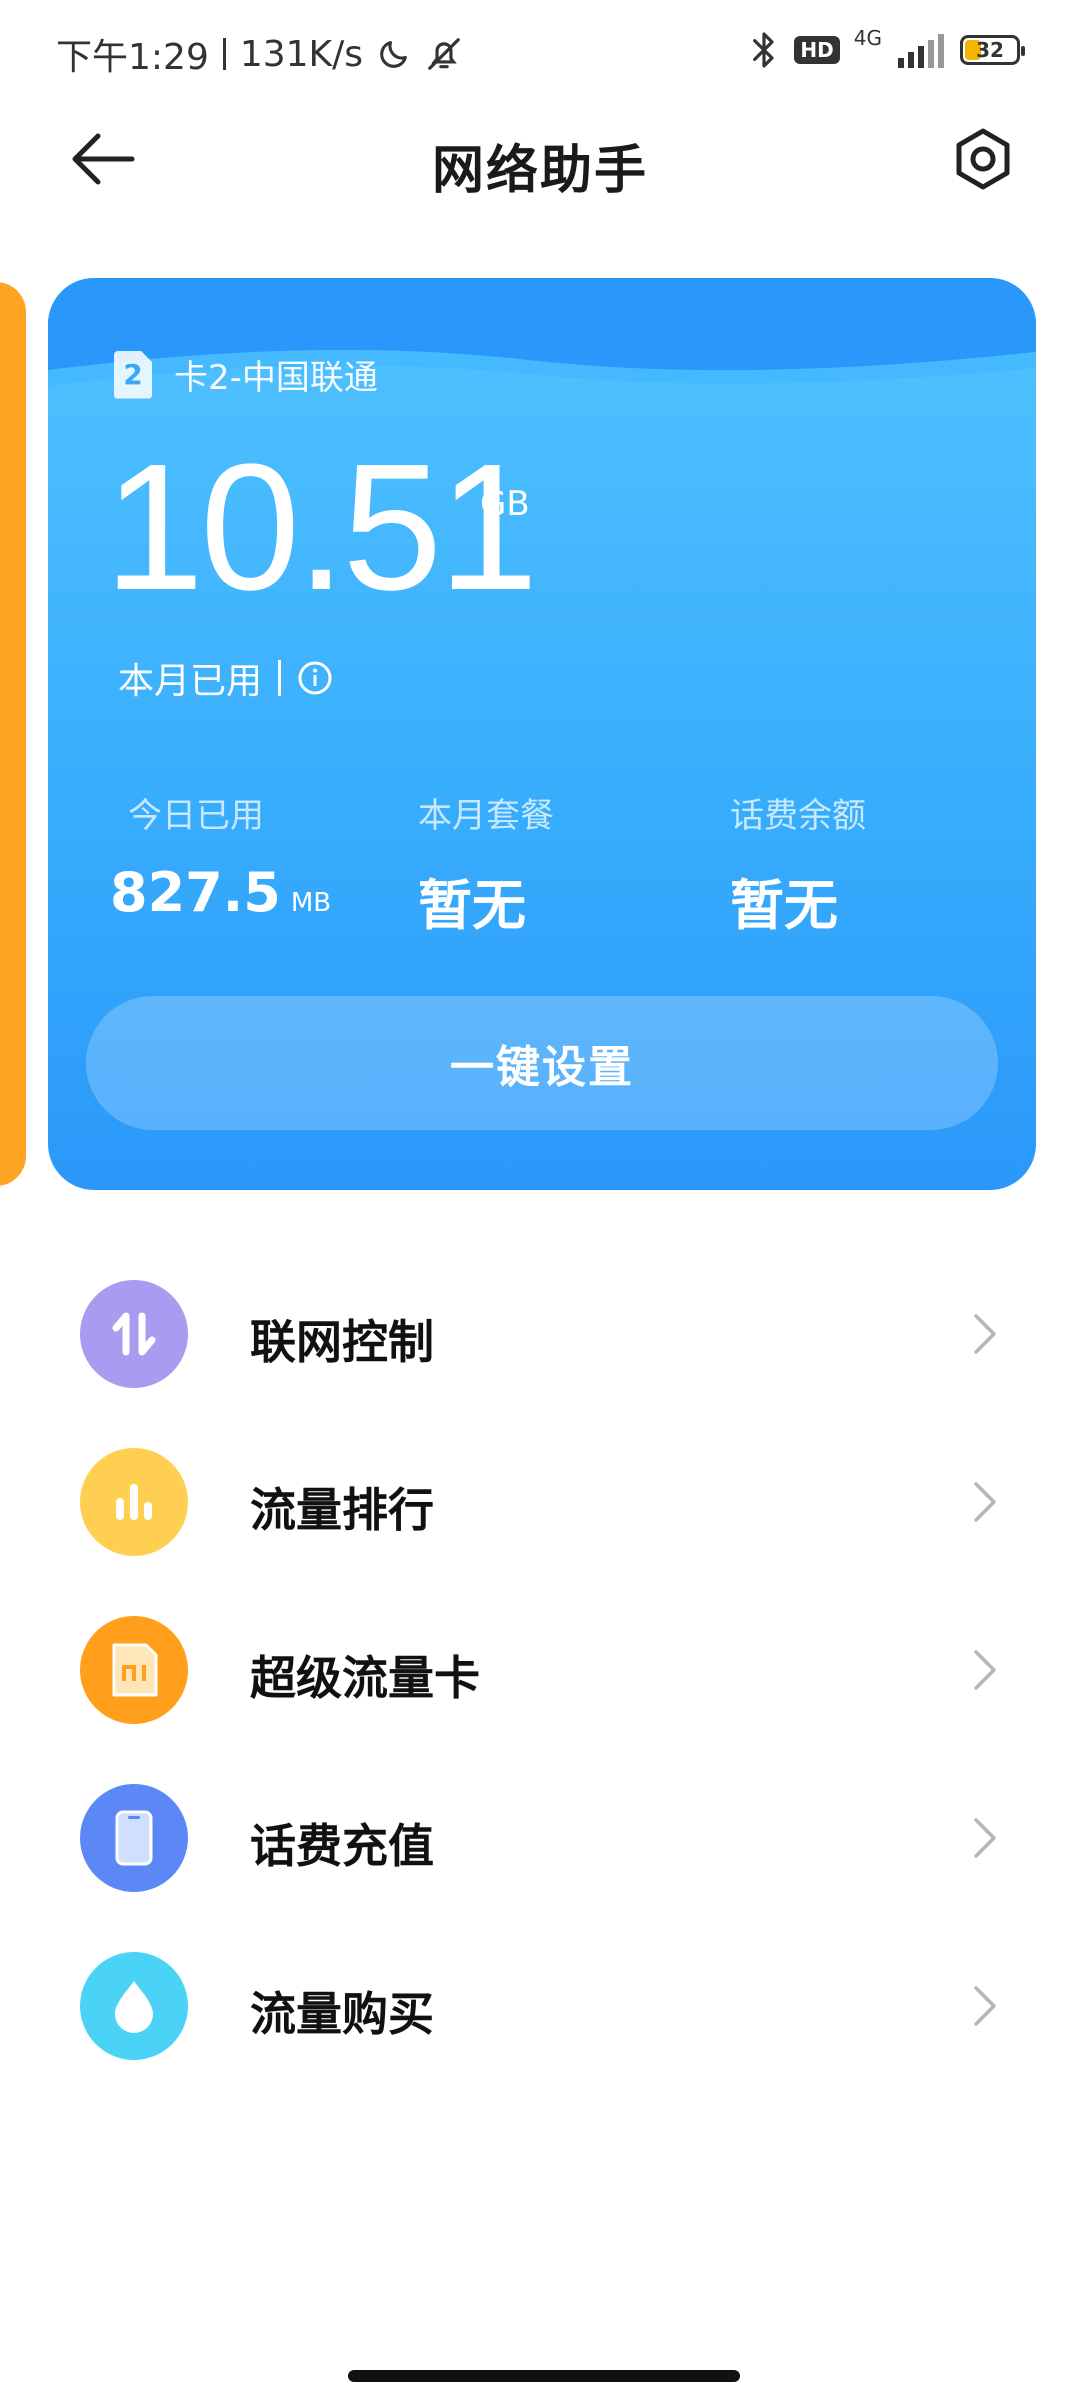 The image size is (1080, 2400). I want to click on usage-caption: 本月已用, so click(190, 681).